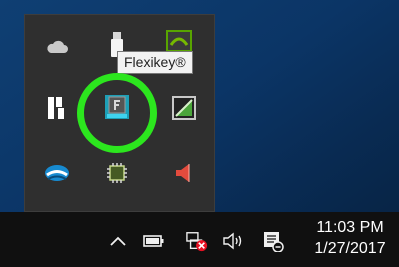 Image resolution: width=399 pixels, height=267 pixels. I want to click on battery-icon, so click(154, 241).